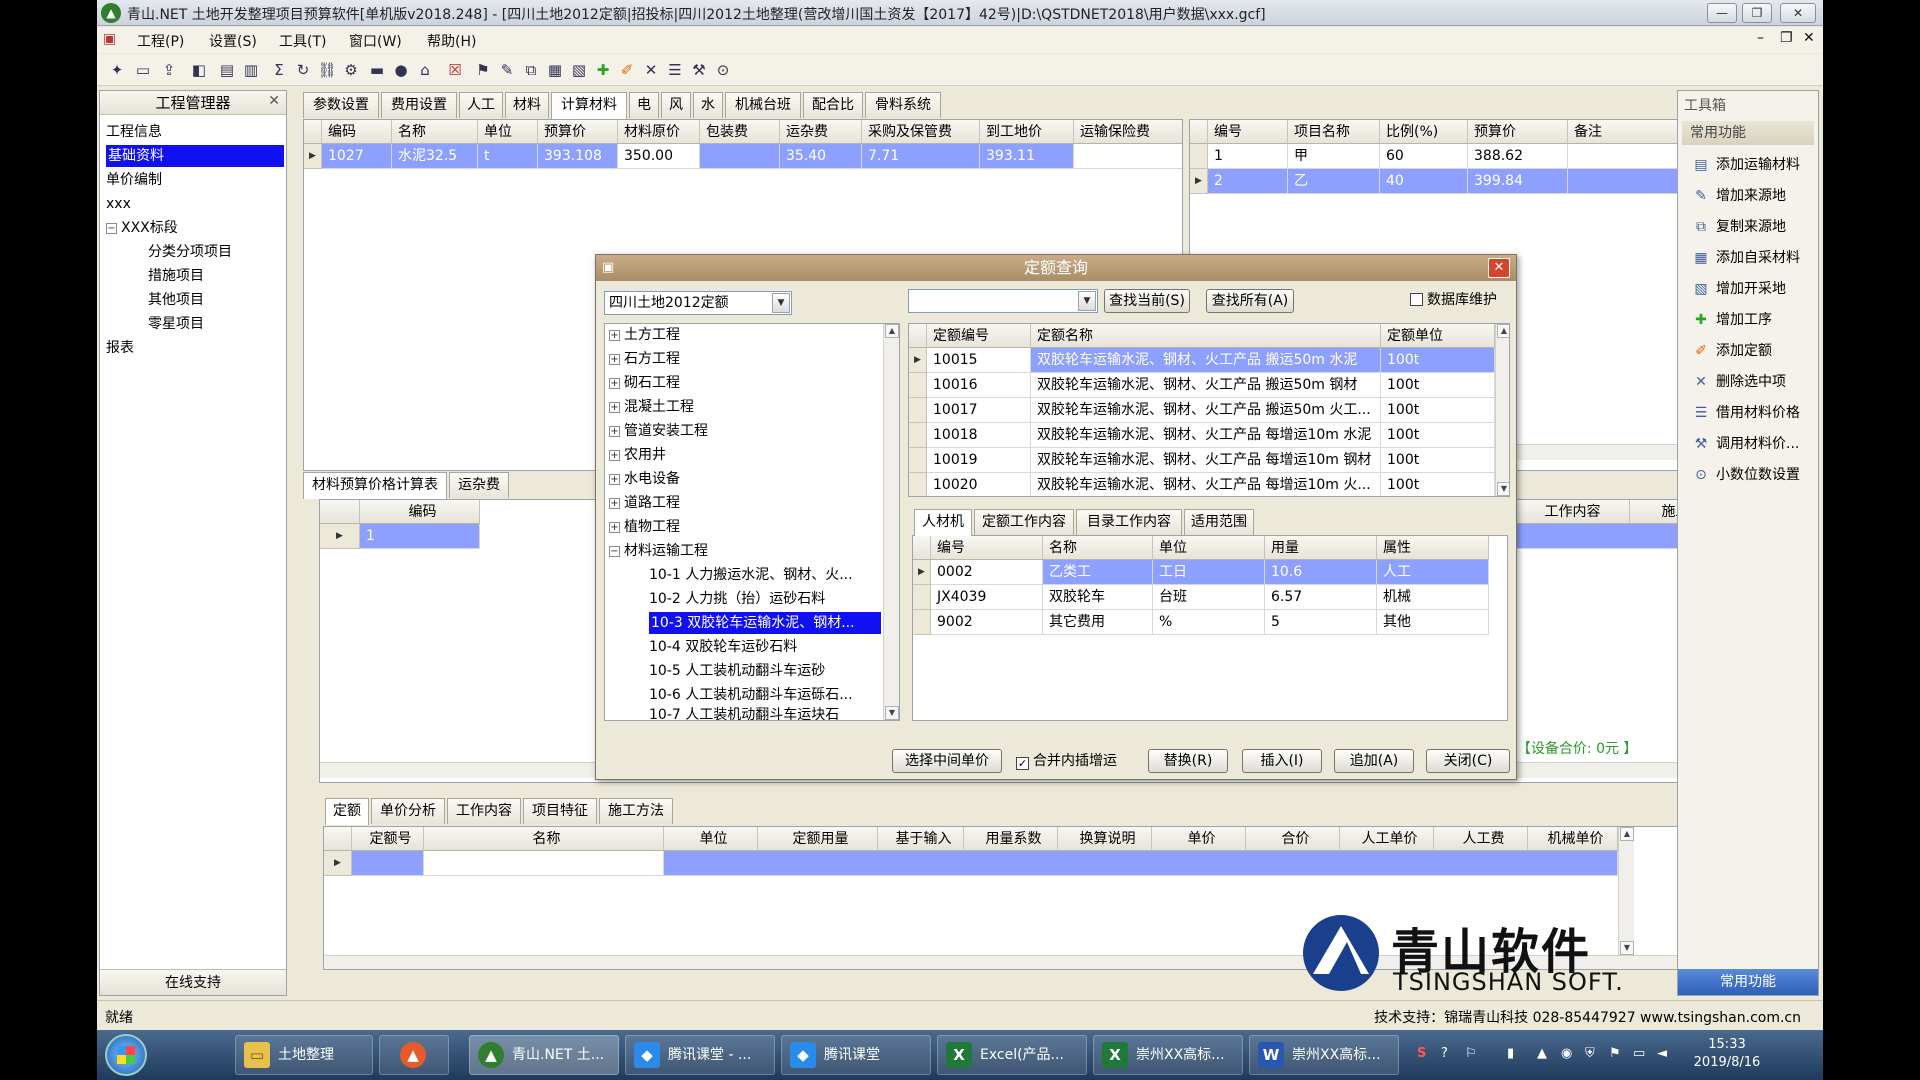 Image resolution: width=1920 pixels, height=1080 pixels. What do you see at coordinates (578, 156) in the screenshot?
I see `material-budget-cell: 393.108` at bounding box center [578, 156].